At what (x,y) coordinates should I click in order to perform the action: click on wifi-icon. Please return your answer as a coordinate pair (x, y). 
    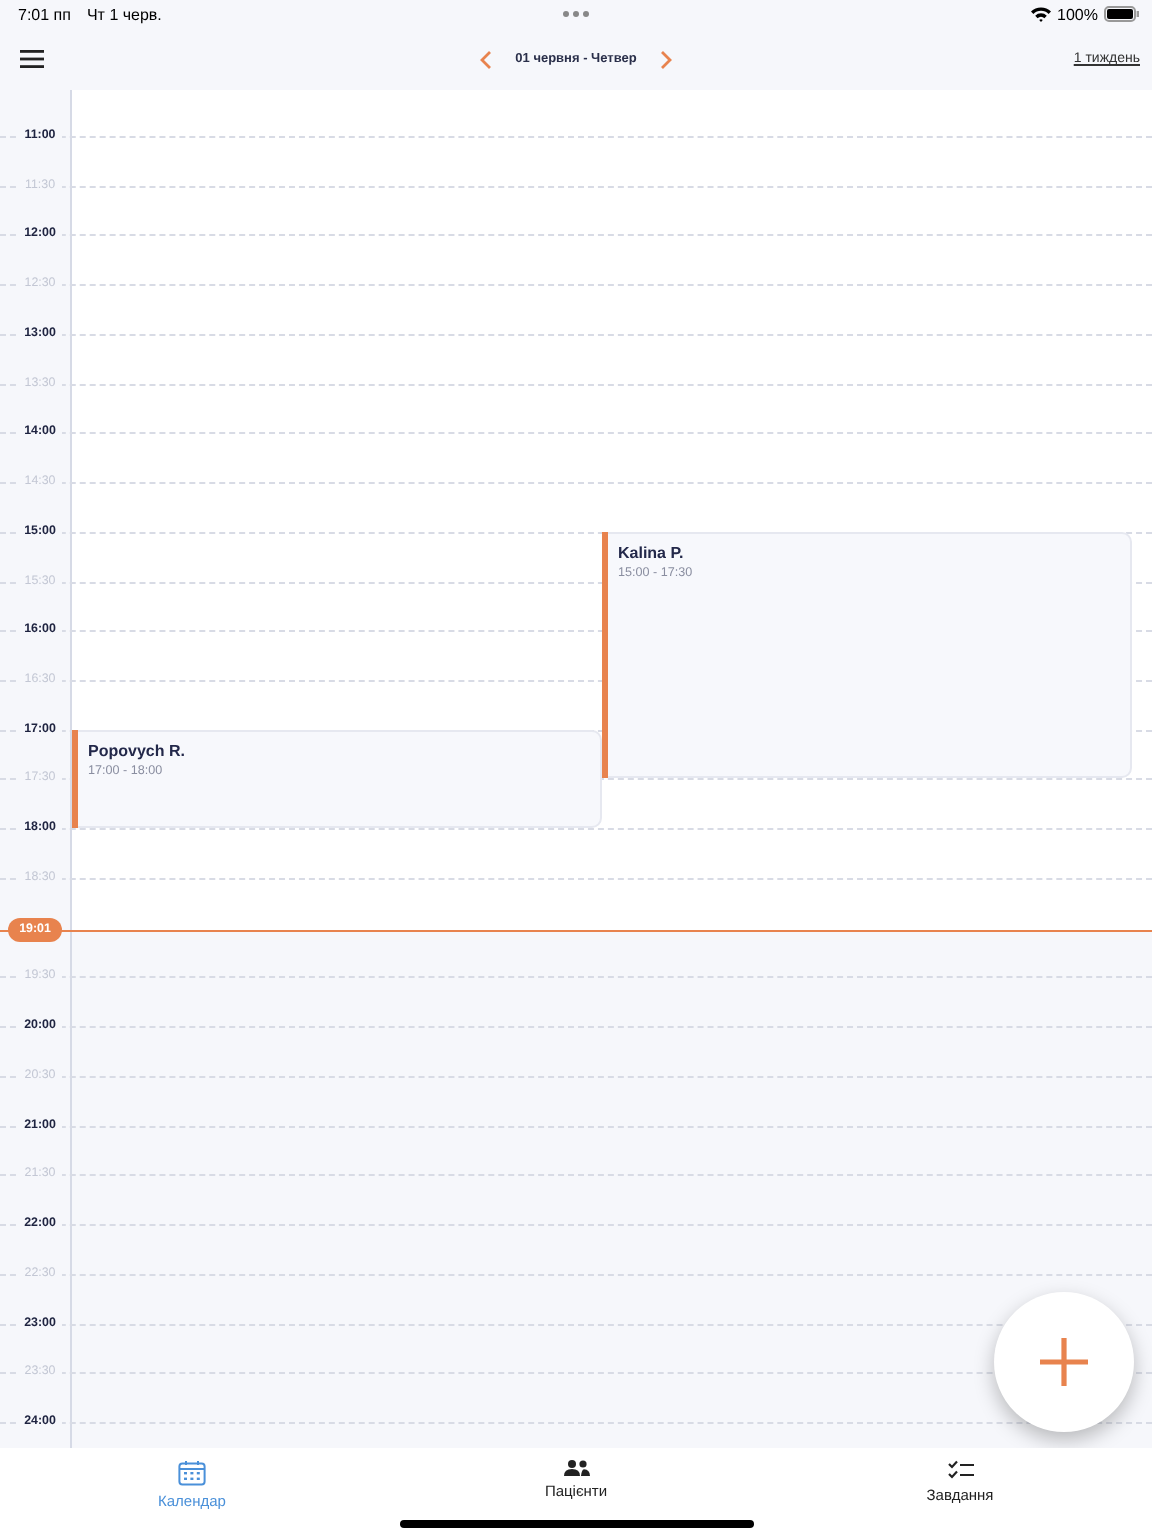
    Looking at the image, I should click on (1040, 14).